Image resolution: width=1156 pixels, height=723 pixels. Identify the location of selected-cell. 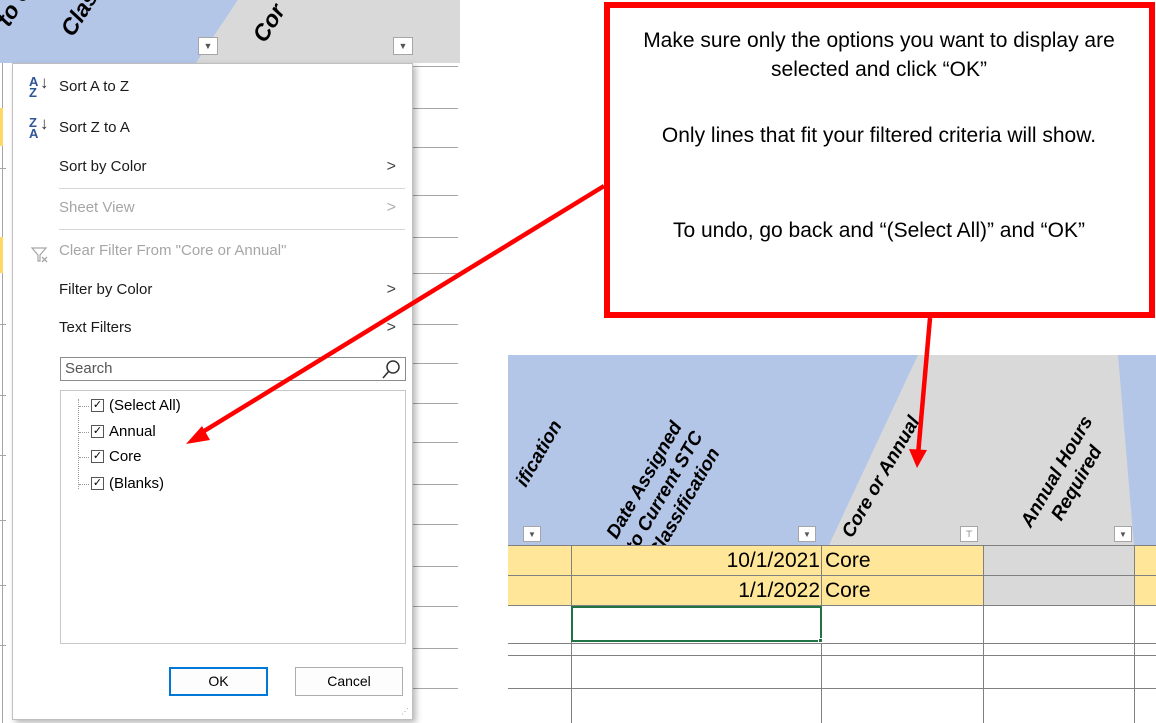
(697, 624).